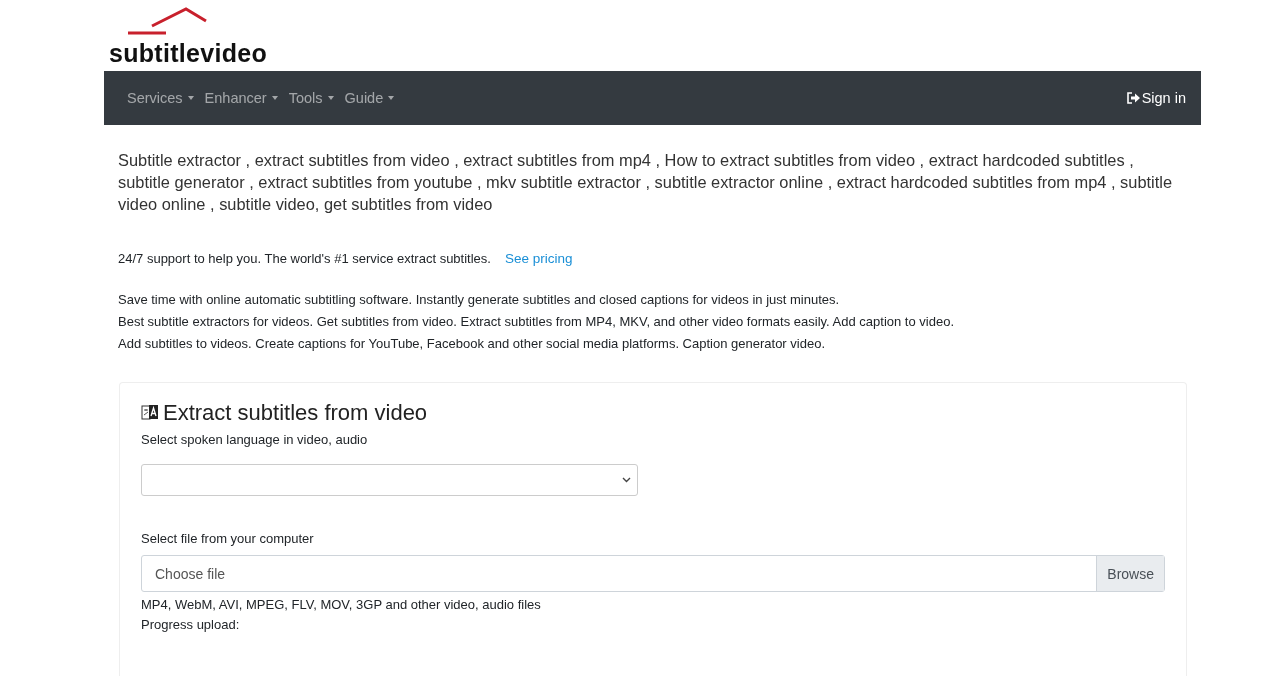 The image size is (1267, 676). I want to click on language-label: Select spoken language in video, audio, so click(255, 439).